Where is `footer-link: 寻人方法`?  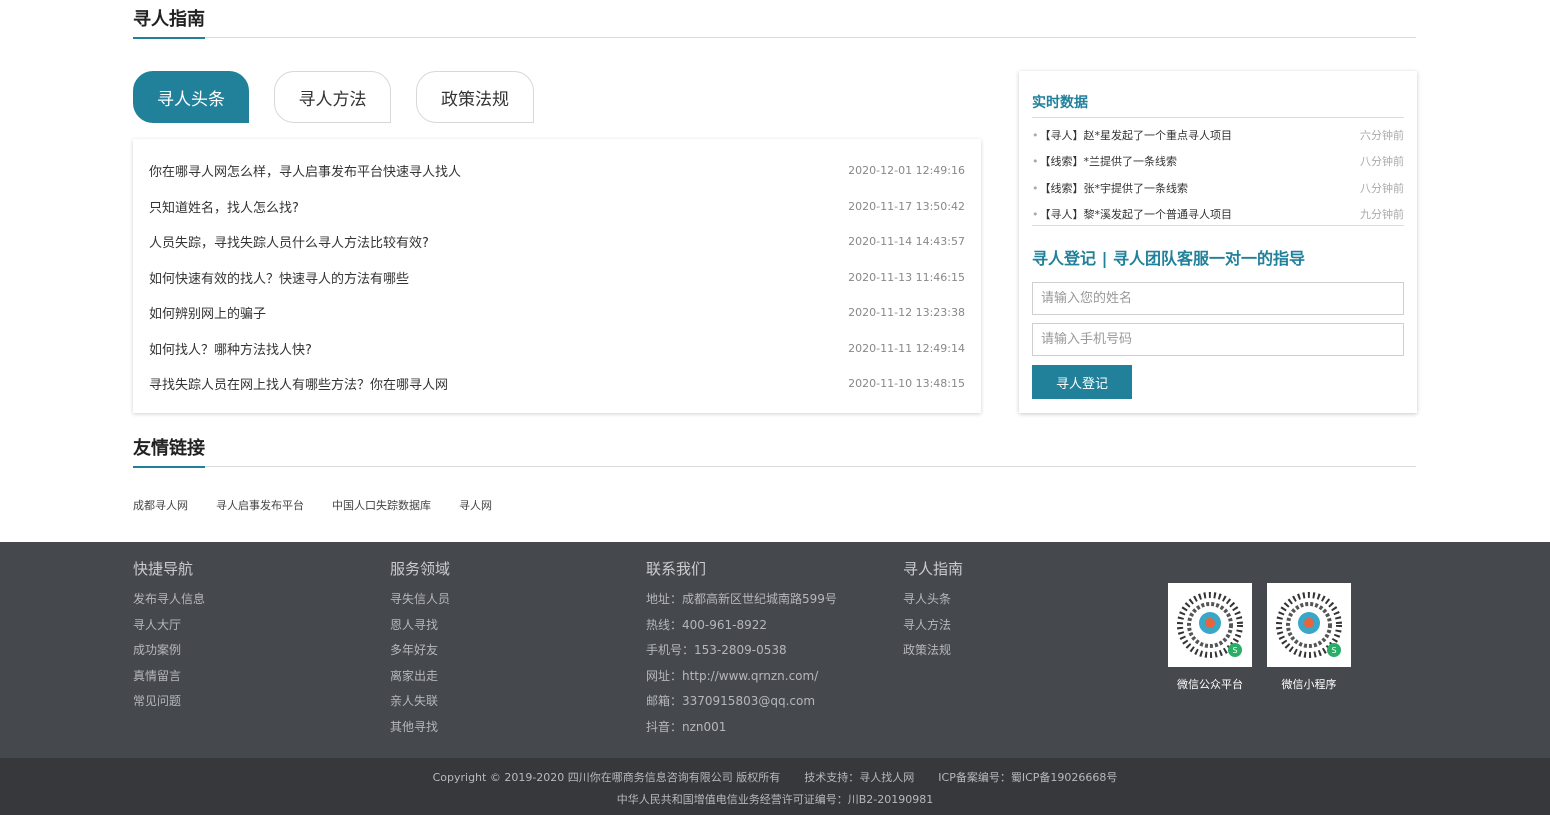 footer-link: 寻人方法 is located at coordinates (933, 626).